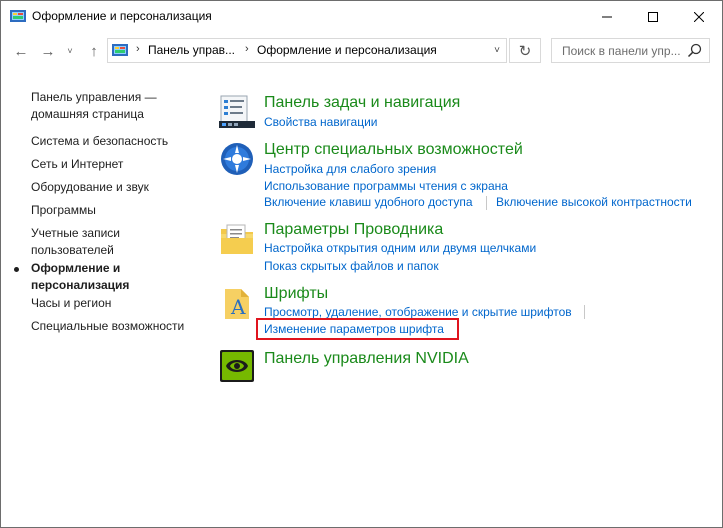 This screenshot has height=528, width=723. I want to click on back-button: ←, so click(21, 51).